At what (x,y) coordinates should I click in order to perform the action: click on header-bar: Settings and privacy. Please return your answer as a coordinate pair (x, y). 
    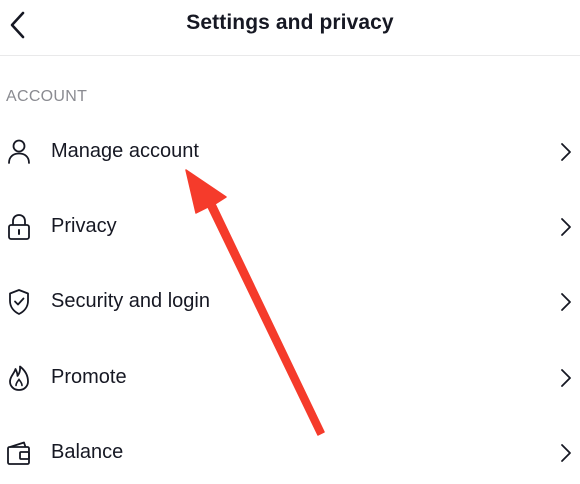
    Looking at the image, I should click on (290, 28).